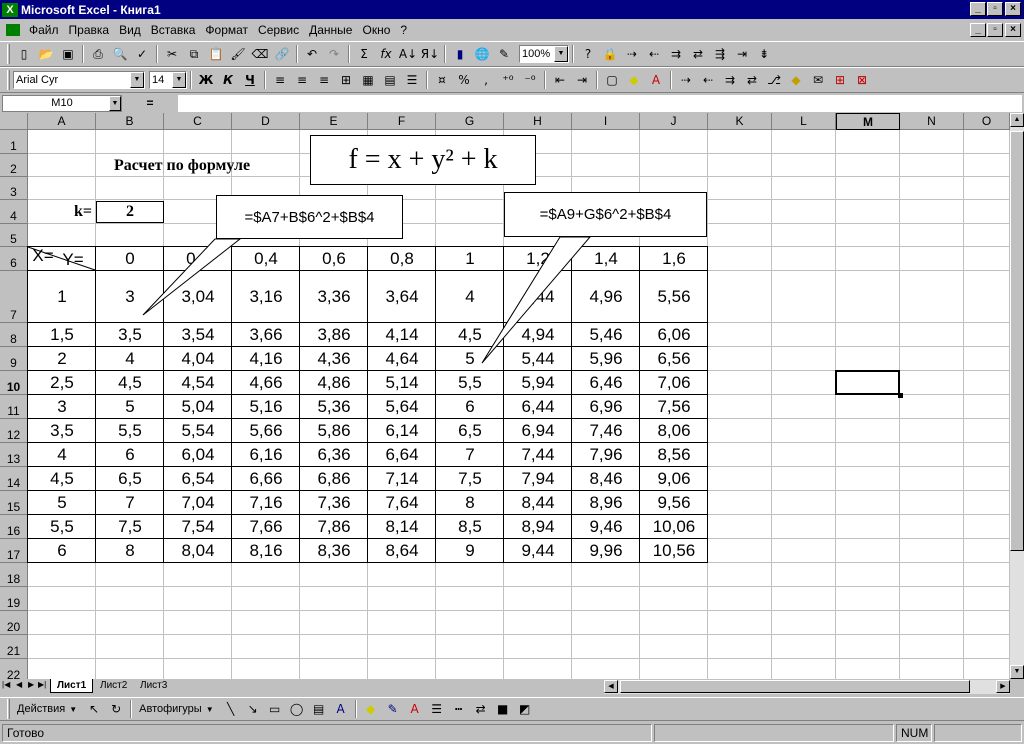 The height and width of the screenshot is (744, 1024). Describe the element at coordinates (62, 479) in the screenshot. I see `x-value-cell: 4,5` at that location.